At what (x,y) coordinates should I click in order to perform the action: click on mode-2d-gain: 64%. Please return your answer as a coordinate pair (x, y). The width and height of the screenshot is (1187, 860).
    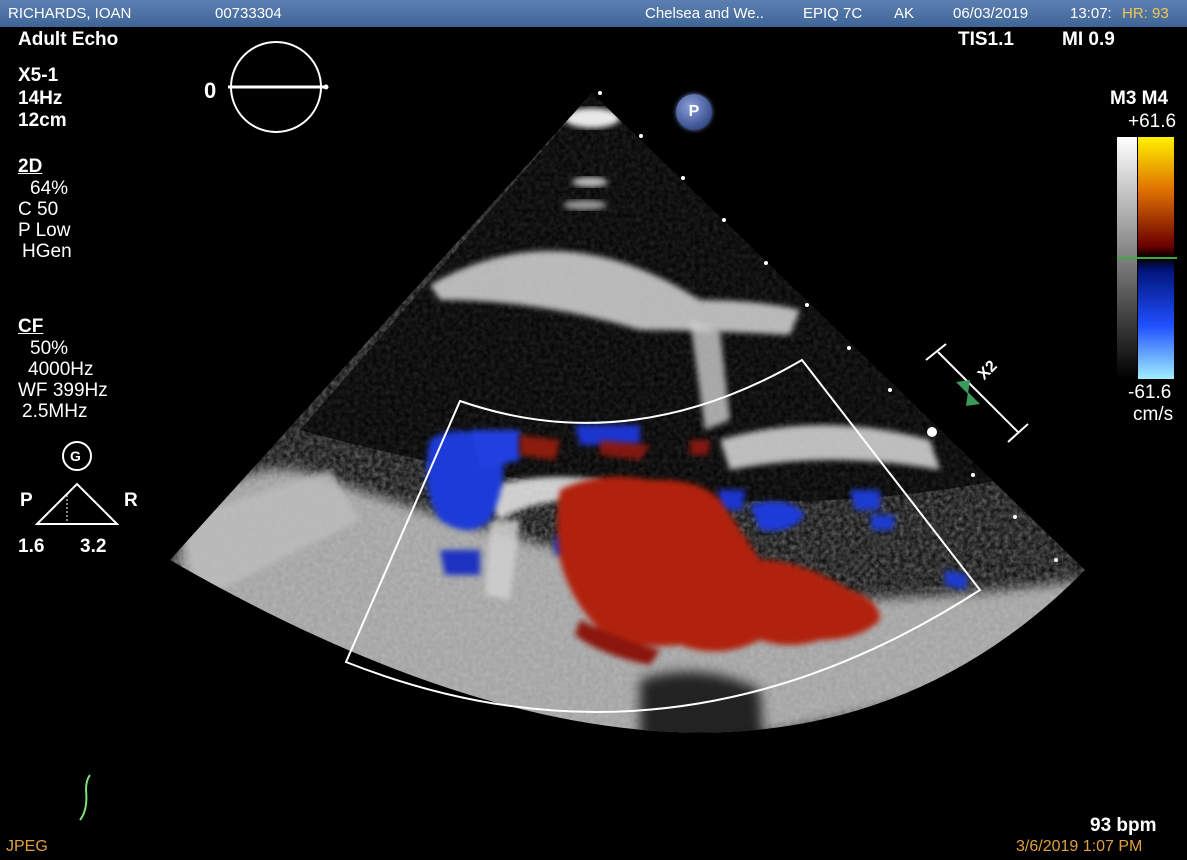
    Looking at the image, I should click on (49, 188).